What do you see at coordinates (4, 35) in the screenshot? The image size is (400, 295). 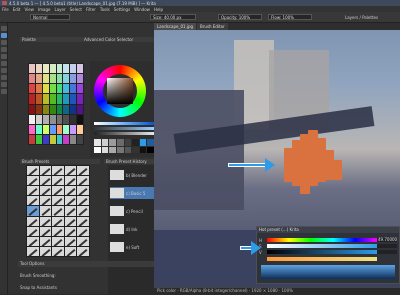 I see `brush-icon` at bounding box center [4, 35].